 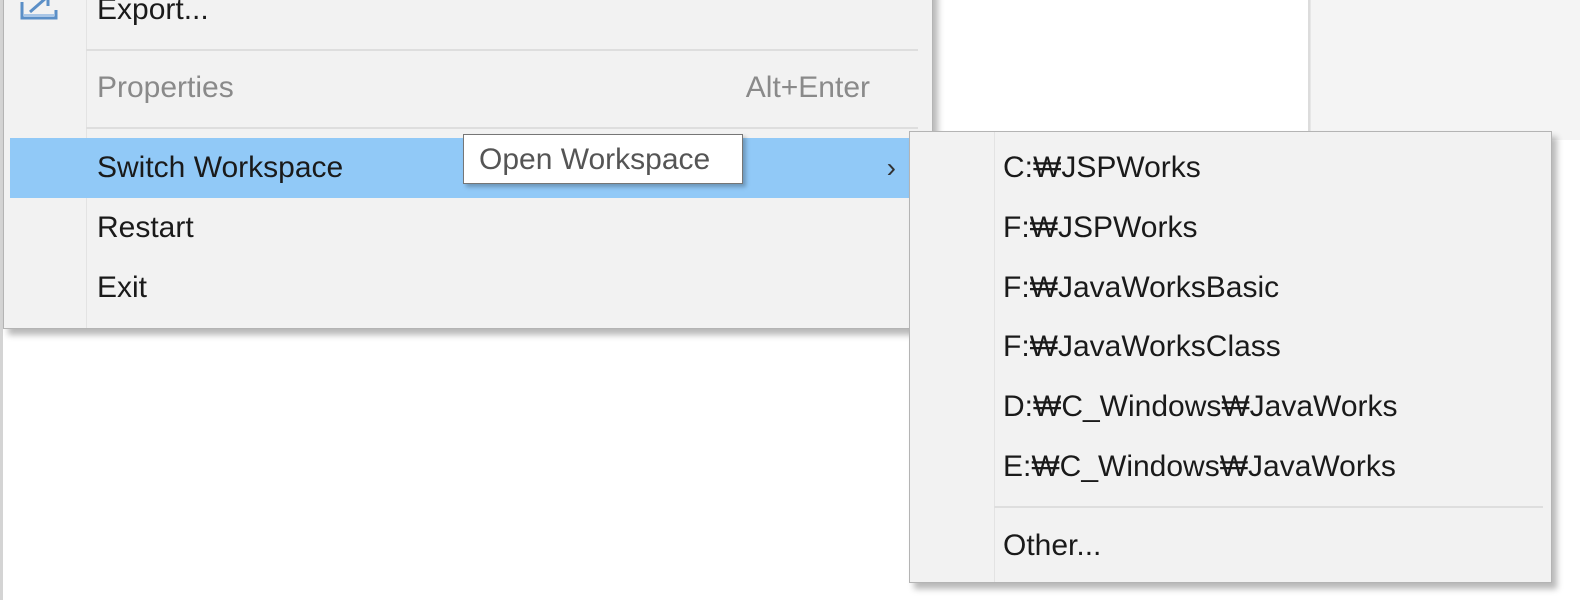 I want to click on workspace-item: C:₩JSPWorks, so click(x=1230, y=168).